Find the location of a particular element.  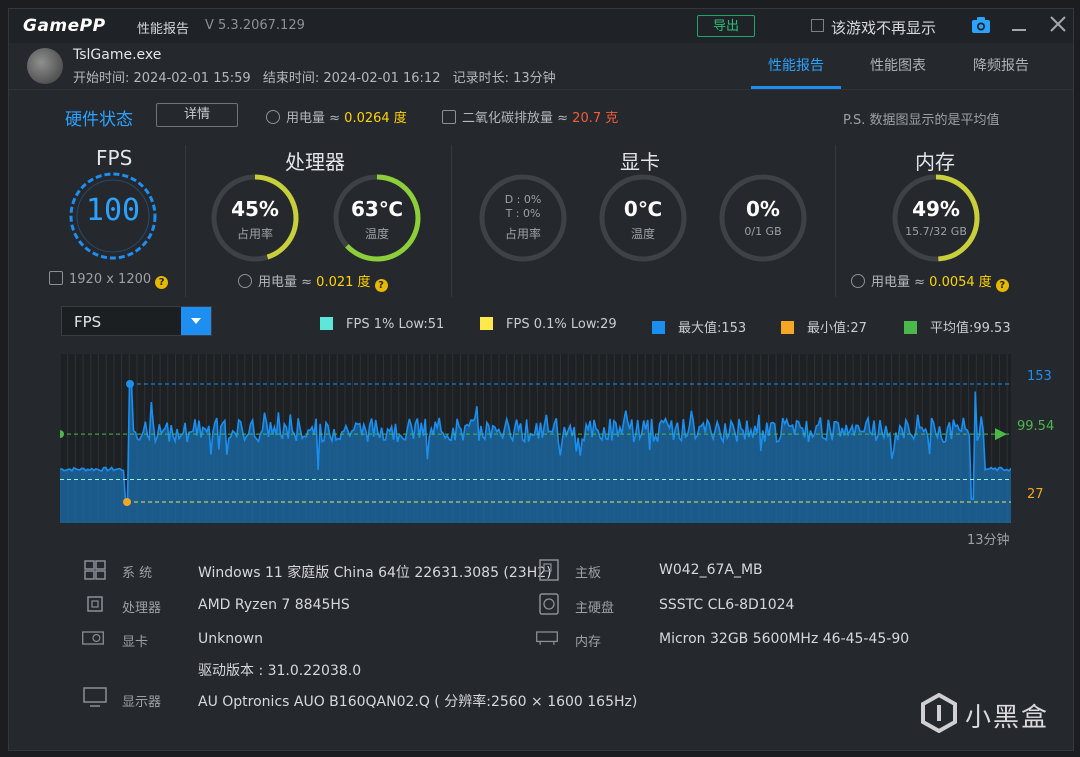

resolution: 1920 x 1200? is located at coordinates (109, 280).